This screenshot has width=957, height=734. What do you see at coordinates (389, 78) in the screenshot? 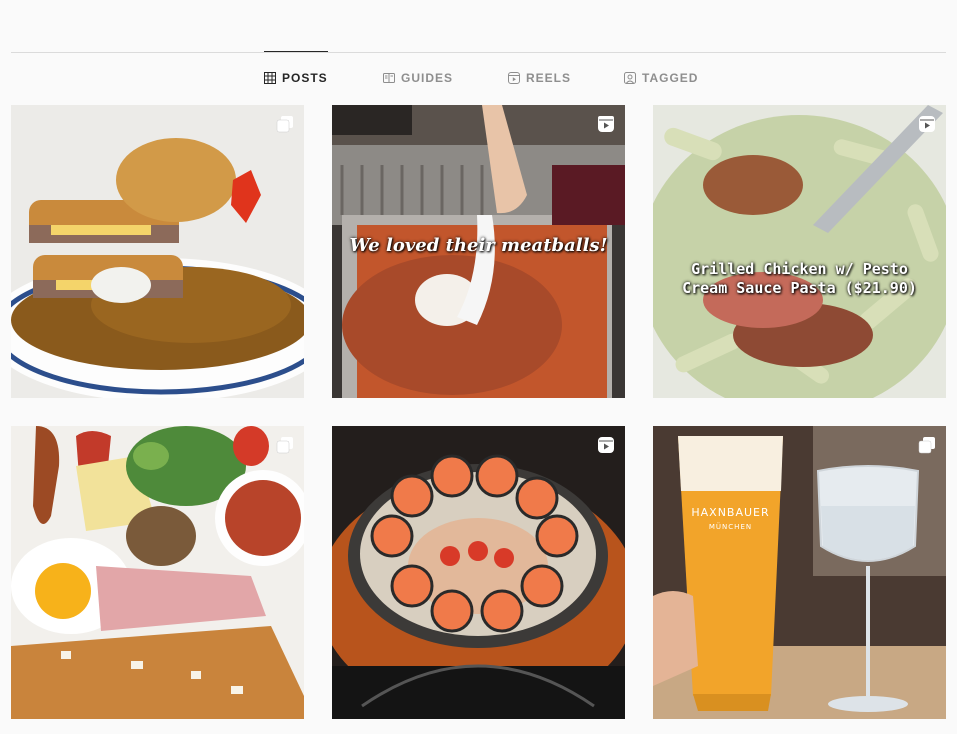
I see `guides-icon` at bounding box center [389, 78].